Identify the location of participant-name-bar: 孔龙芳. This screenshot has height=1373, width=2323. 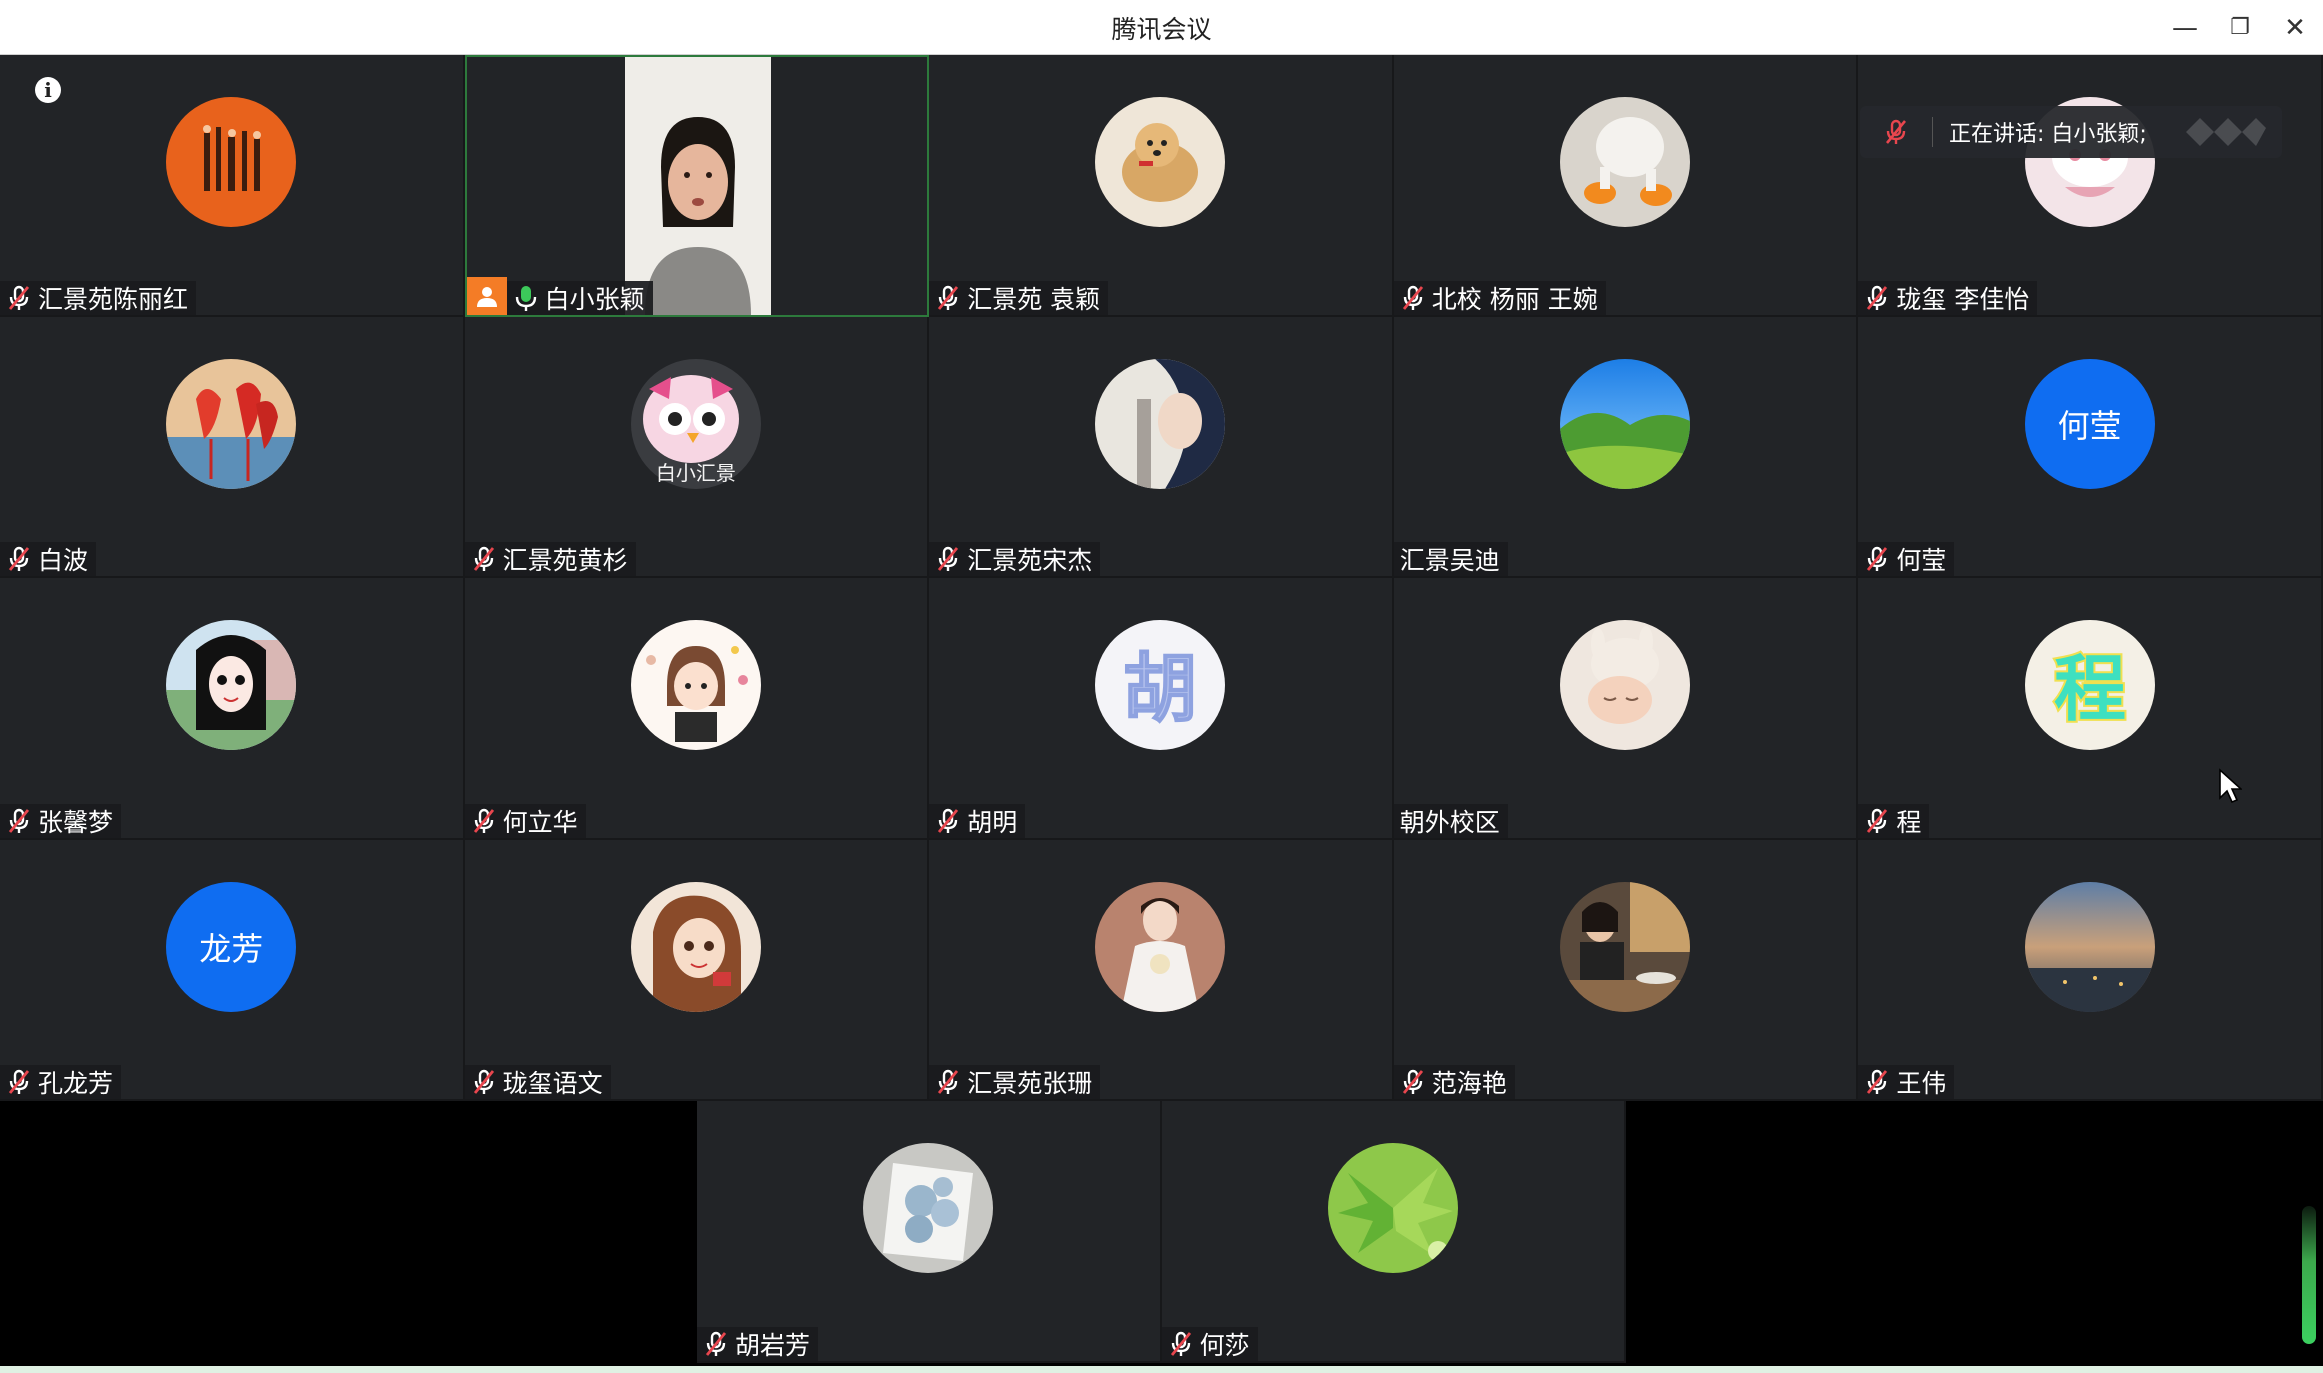
(61, 1082).